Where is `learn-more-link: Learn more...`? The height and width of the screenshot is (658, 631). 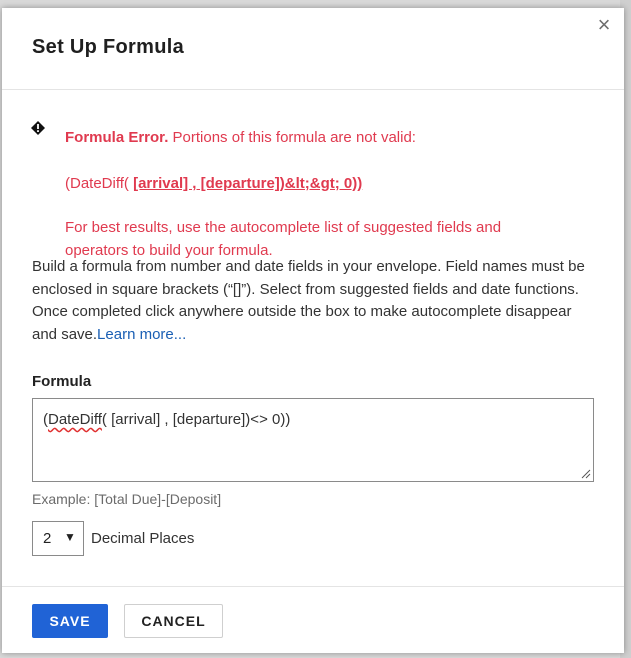 learn-more-link: Learn more... is located at coordinates (141, 334).